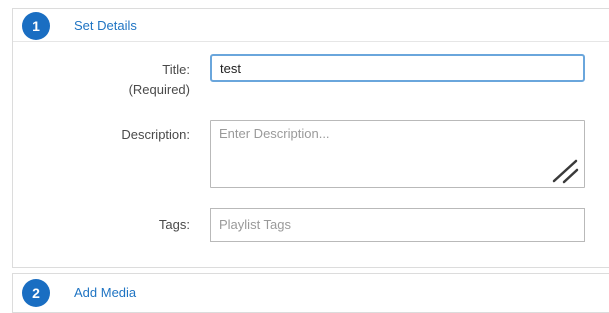  Describe the element at coordinates (397, 68) in the screenshot. I see `title-input` at that location.